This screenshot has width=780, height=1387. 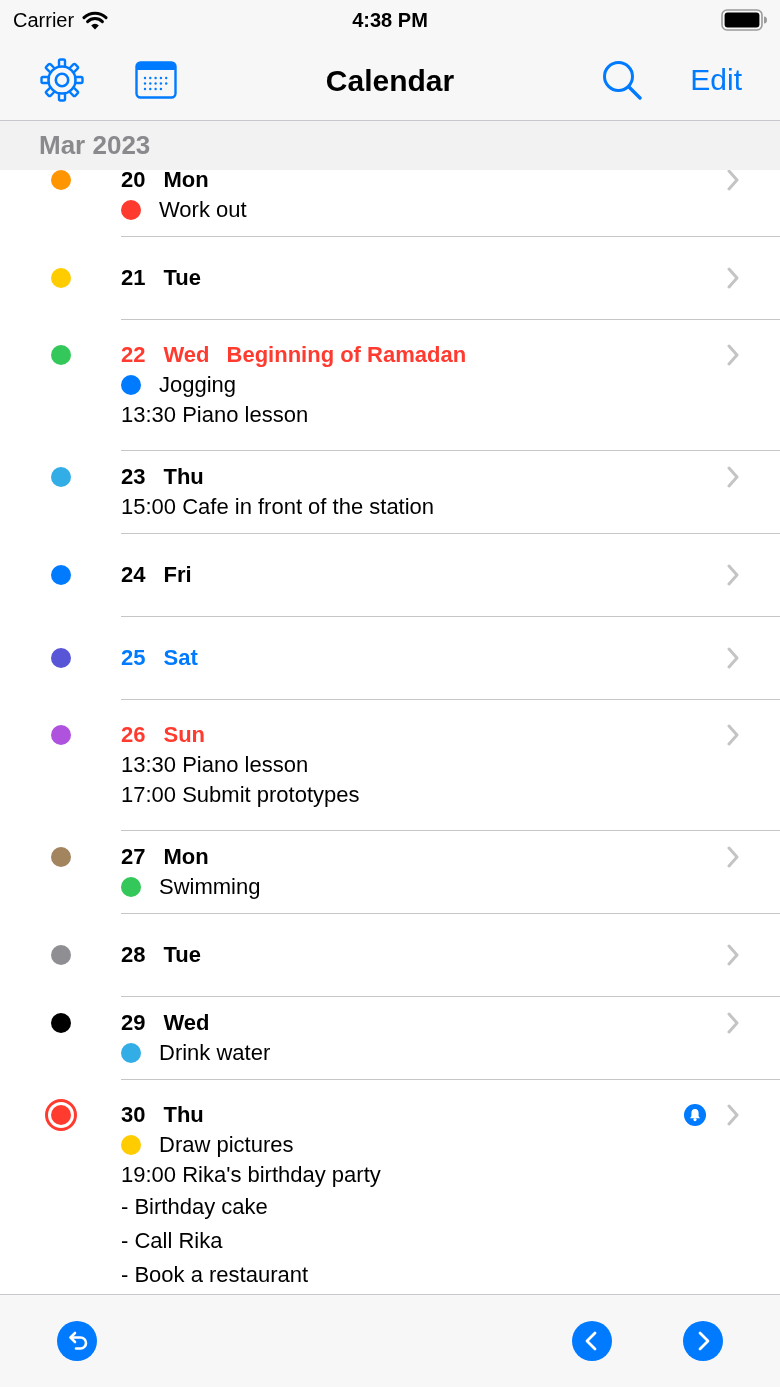 What do you see at coordinates (133, 735) in the screenshot?
I see `day-number: 26` at bounding box center [133, 735].